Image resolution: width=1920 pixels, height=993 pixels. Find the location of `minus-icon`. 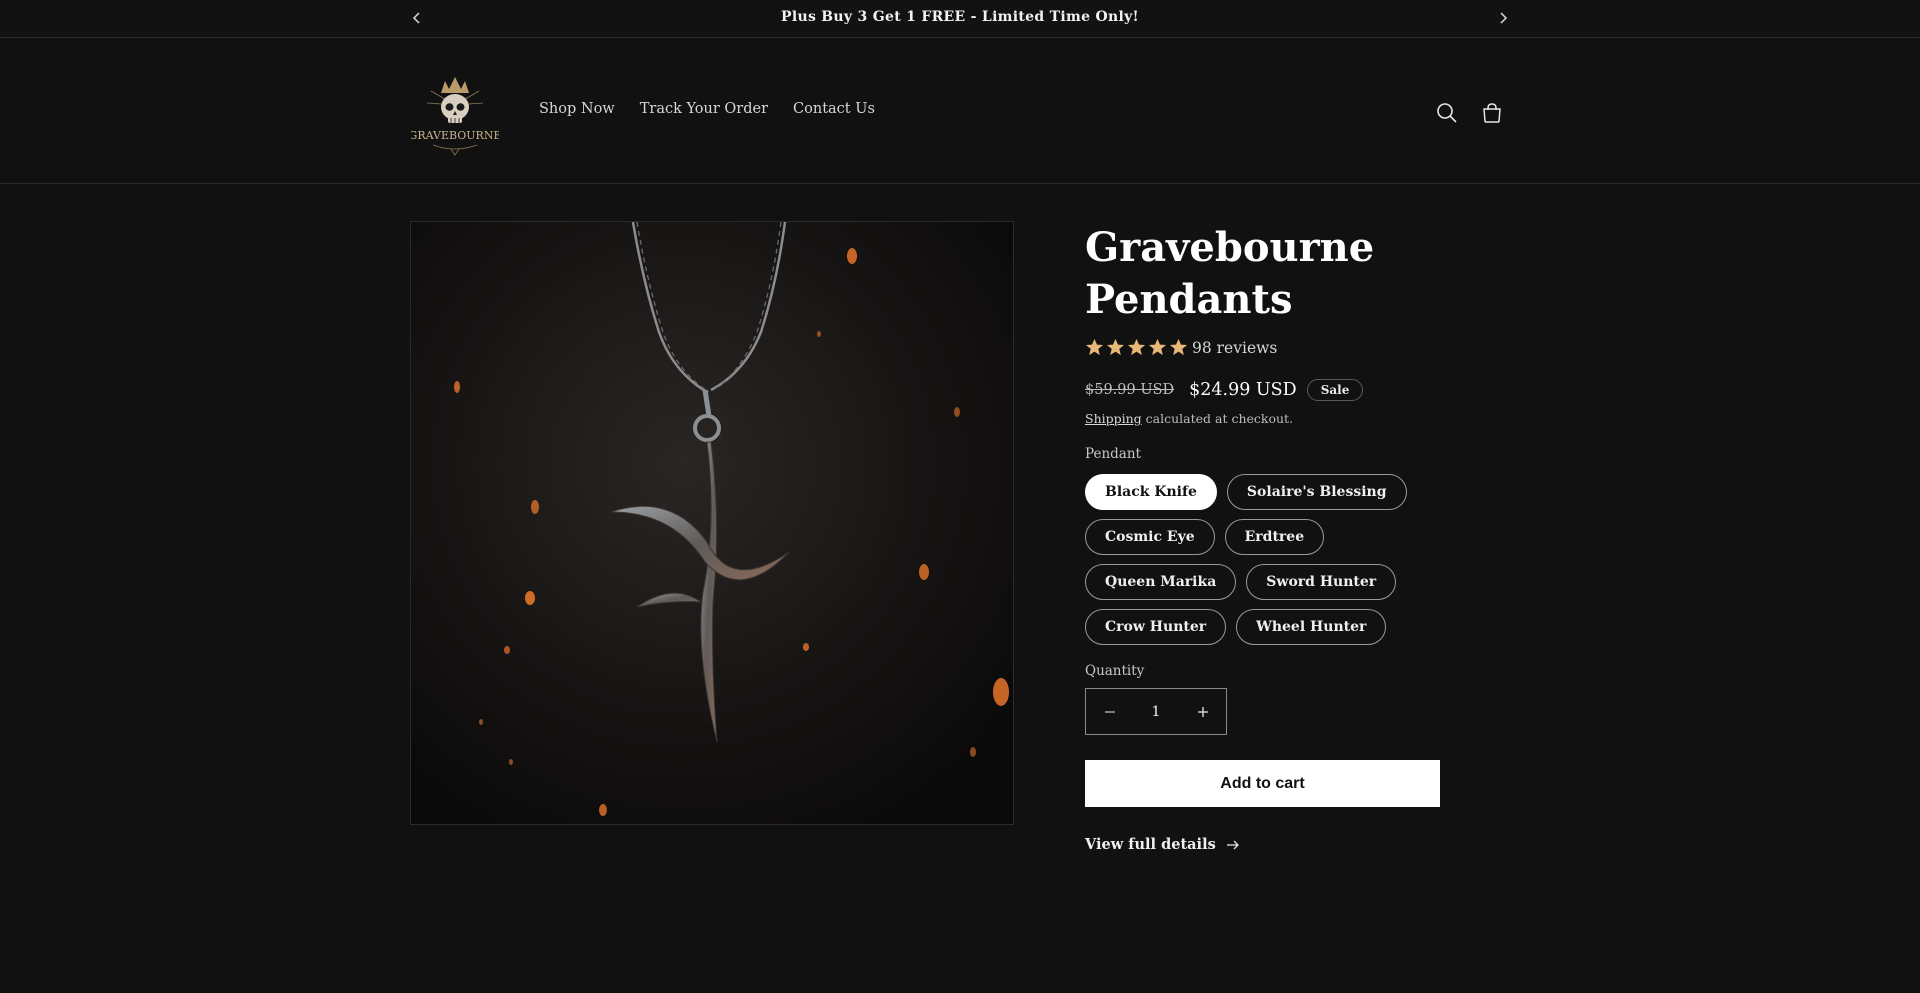

minus-icon is located at coordinates (1109, 711).